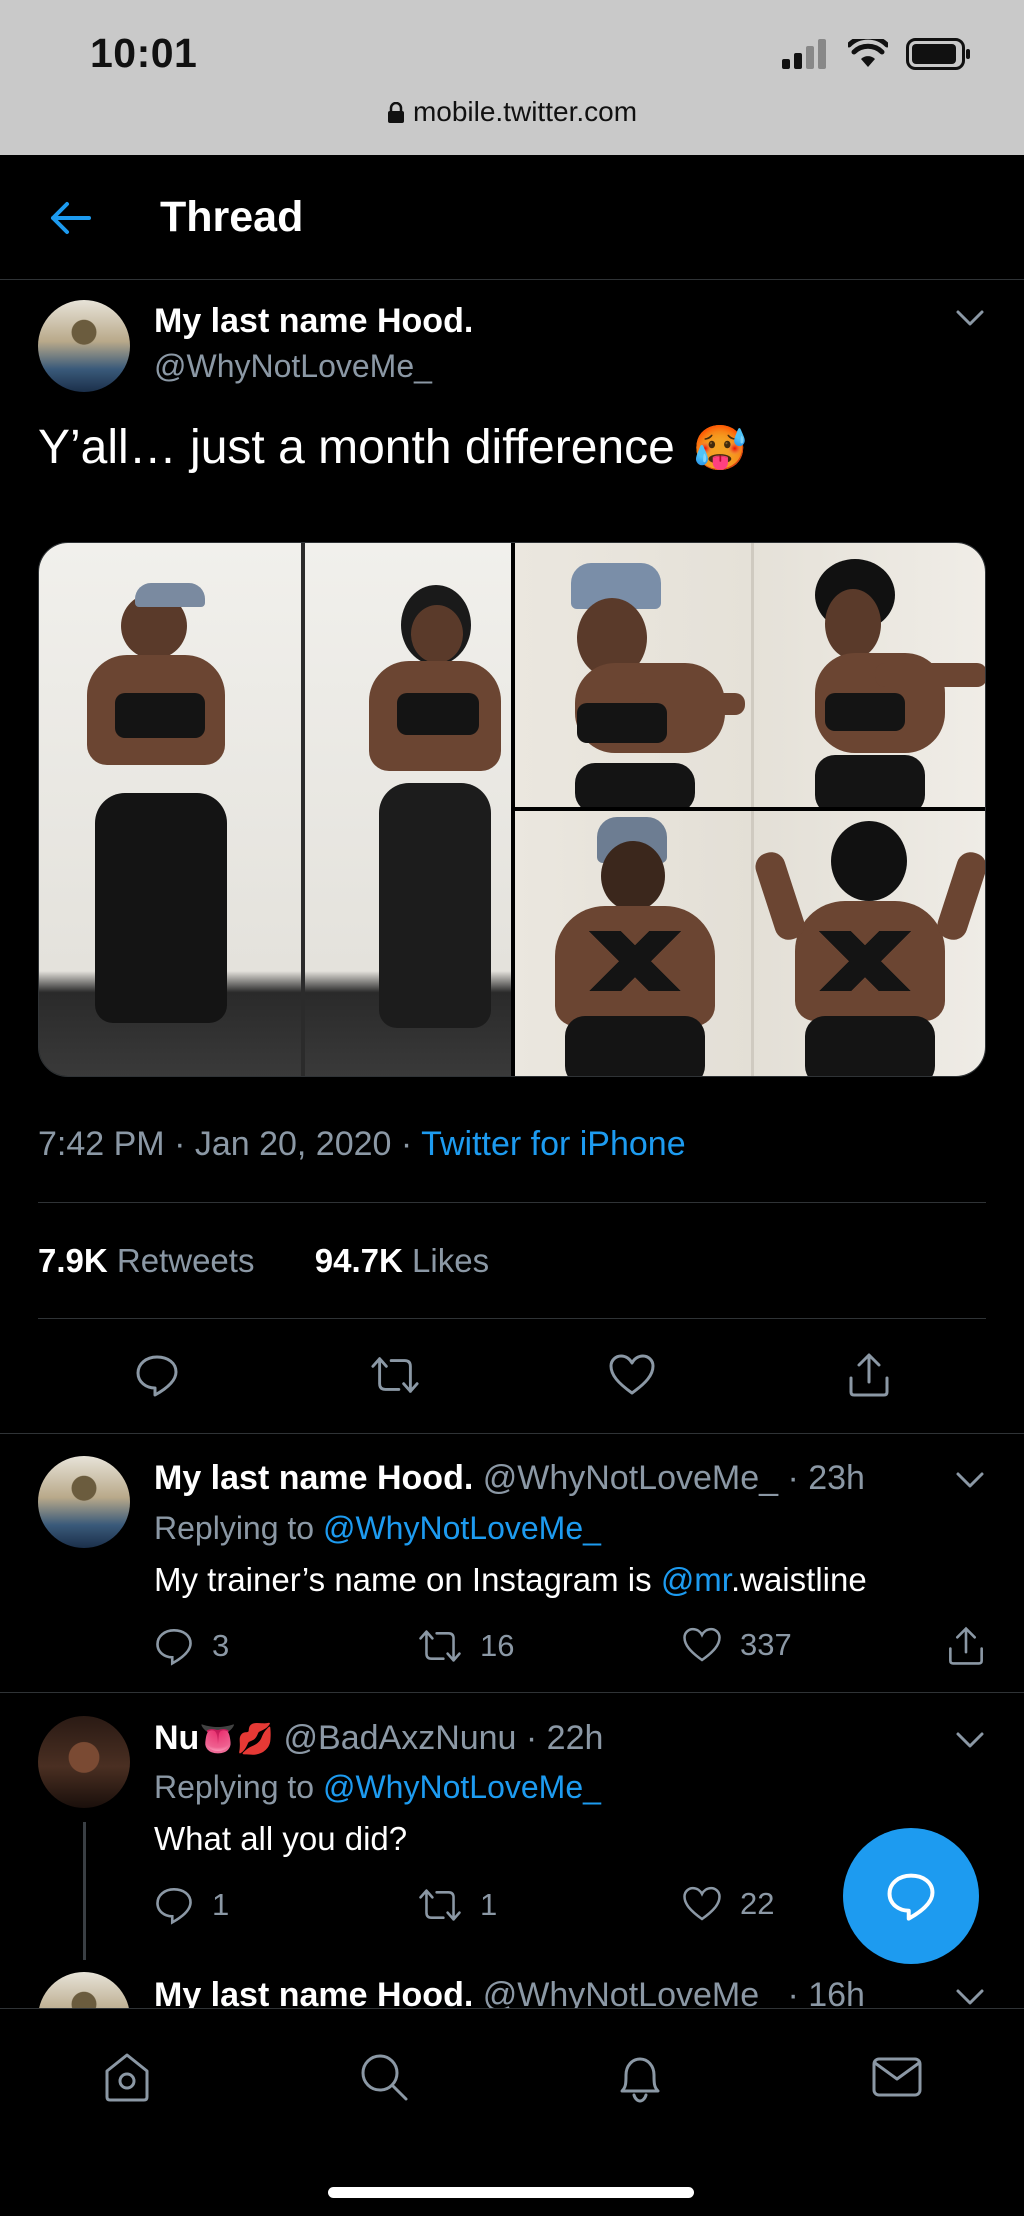 This screenshot has height=2216, width=1024. I want to click on back-arrow-icon, so click(71, 218).